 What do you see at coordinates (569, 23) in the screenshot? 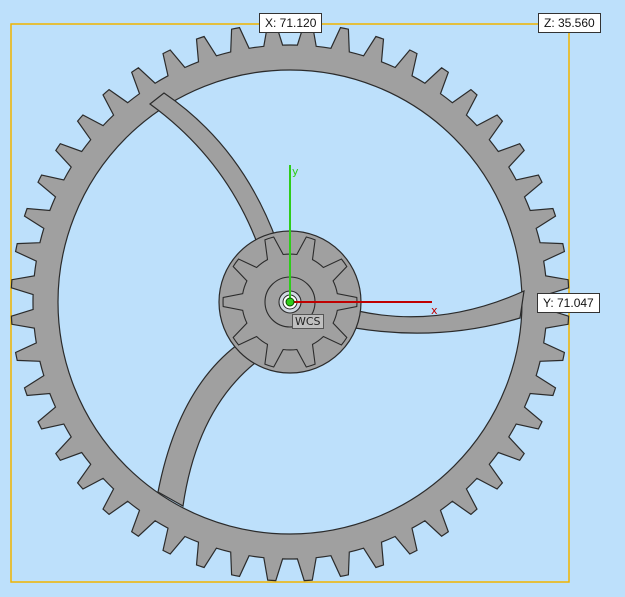
I see `z-dimension-label: Z: 35.560` at bounding box center [569, 23].